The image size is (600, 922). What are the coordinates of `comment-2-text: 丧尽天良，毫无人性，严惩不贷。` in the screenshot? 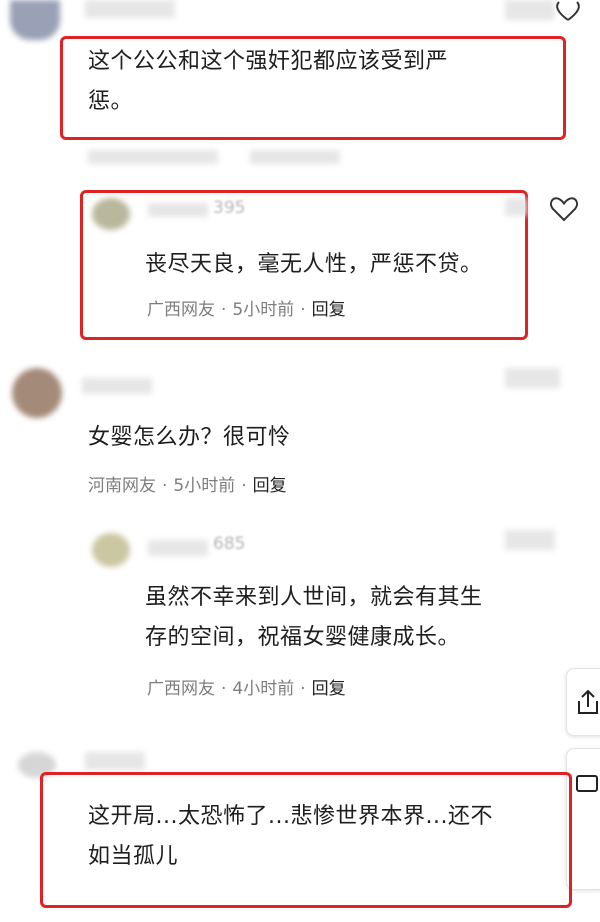 It's located at (314, 264).